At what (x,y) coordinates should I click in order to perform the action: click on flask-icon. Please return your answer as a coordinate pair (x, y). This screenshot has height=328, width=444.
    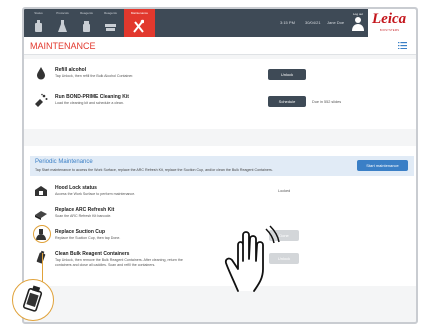
    Looking at the image, I should click on (62, 26).